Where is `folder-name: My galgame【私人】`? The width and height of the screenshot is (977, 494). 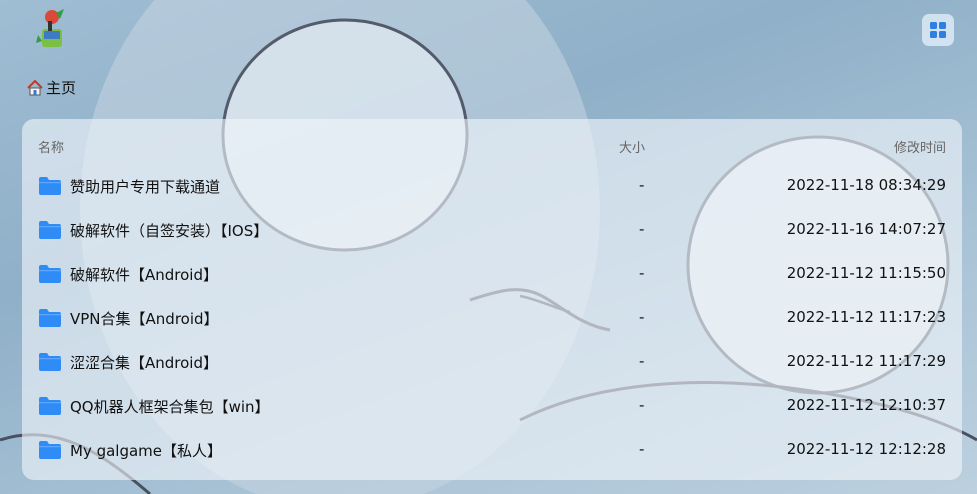
folder-name: My galgame【私人】 is located at coordinates (146, 450).